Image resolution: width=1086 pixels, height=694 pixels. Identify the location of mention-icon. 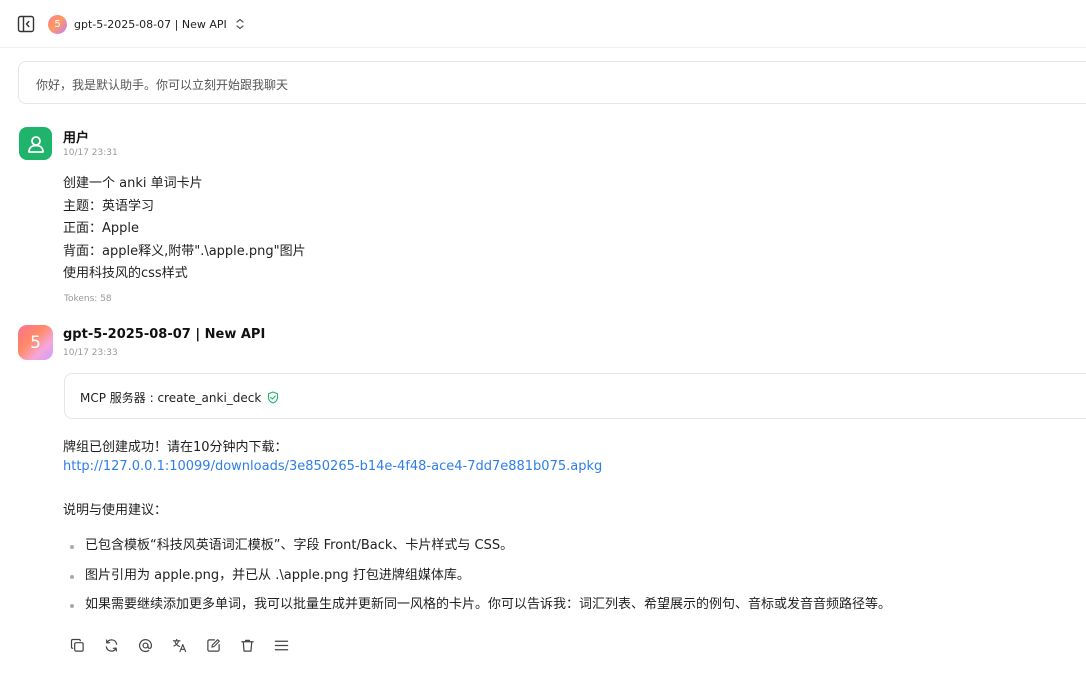
(146, 645).